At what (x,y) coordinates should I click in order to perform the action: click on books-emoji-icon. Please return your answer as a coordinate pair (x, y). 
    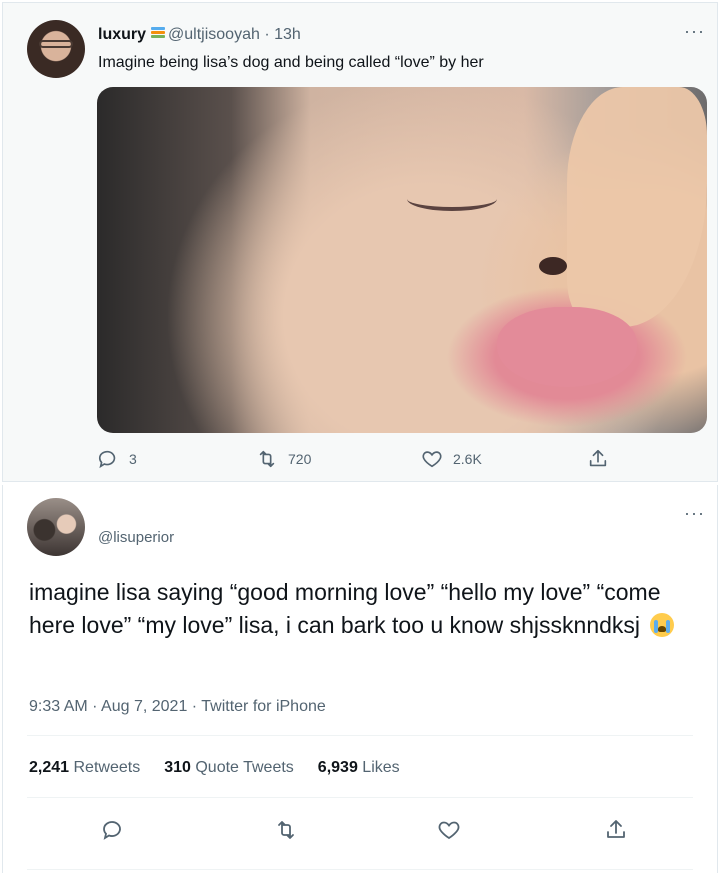
    Looking at the image, I should click on (158, 32).